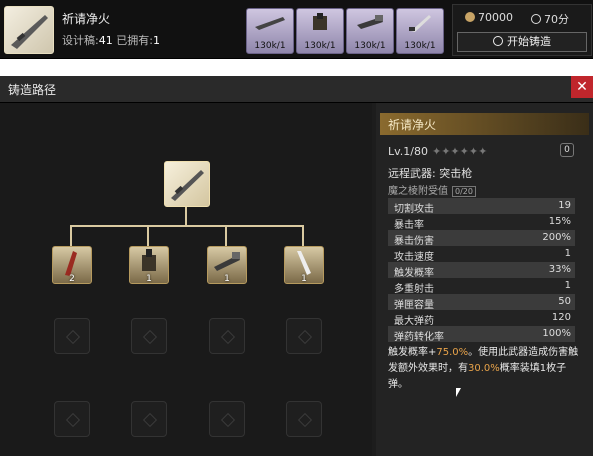  I want to click on component-node: 2, so click(72, 265).